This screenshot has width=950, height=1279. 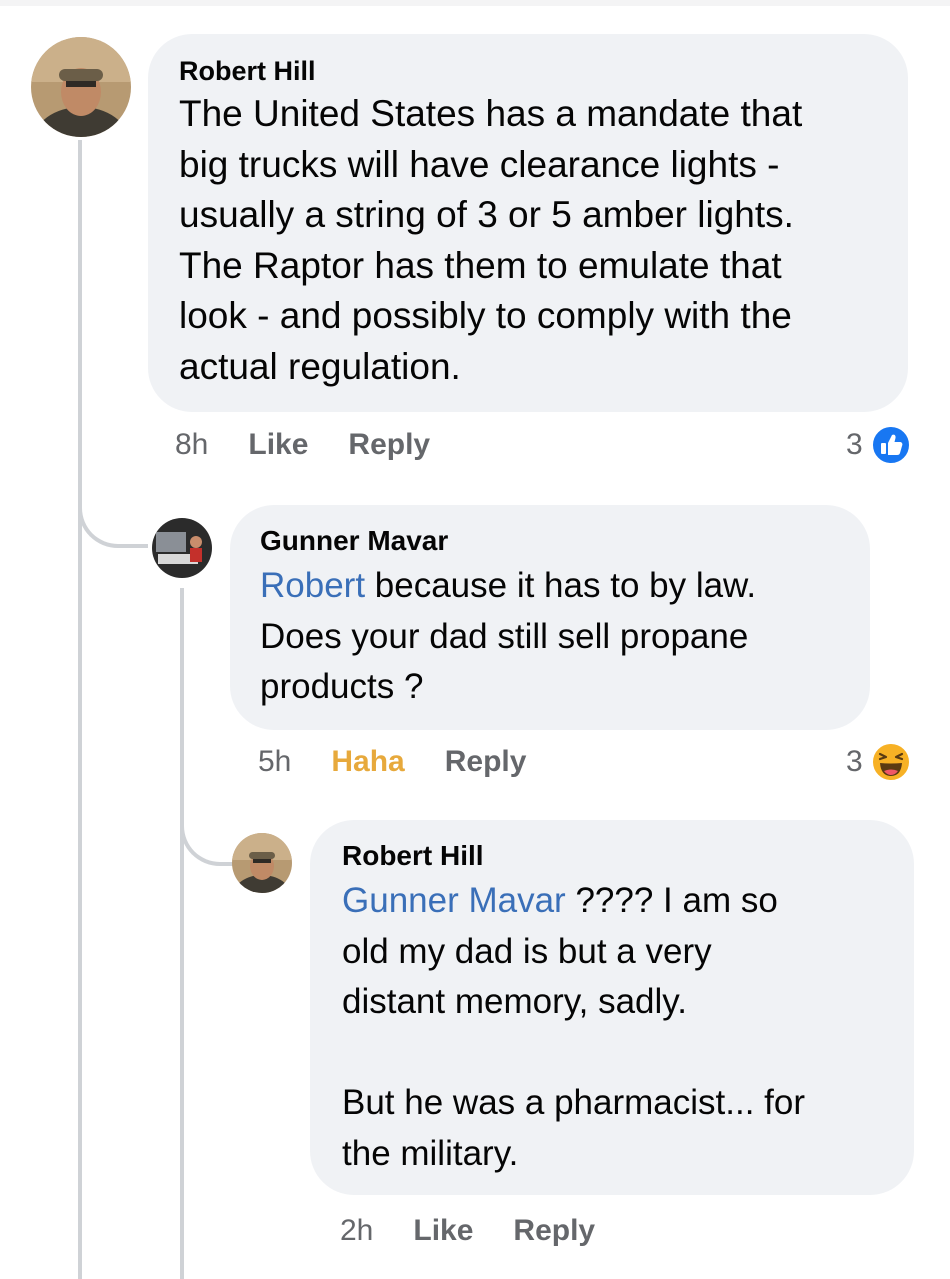 I want to click on thread-line-main, so click(x=80, y=709).